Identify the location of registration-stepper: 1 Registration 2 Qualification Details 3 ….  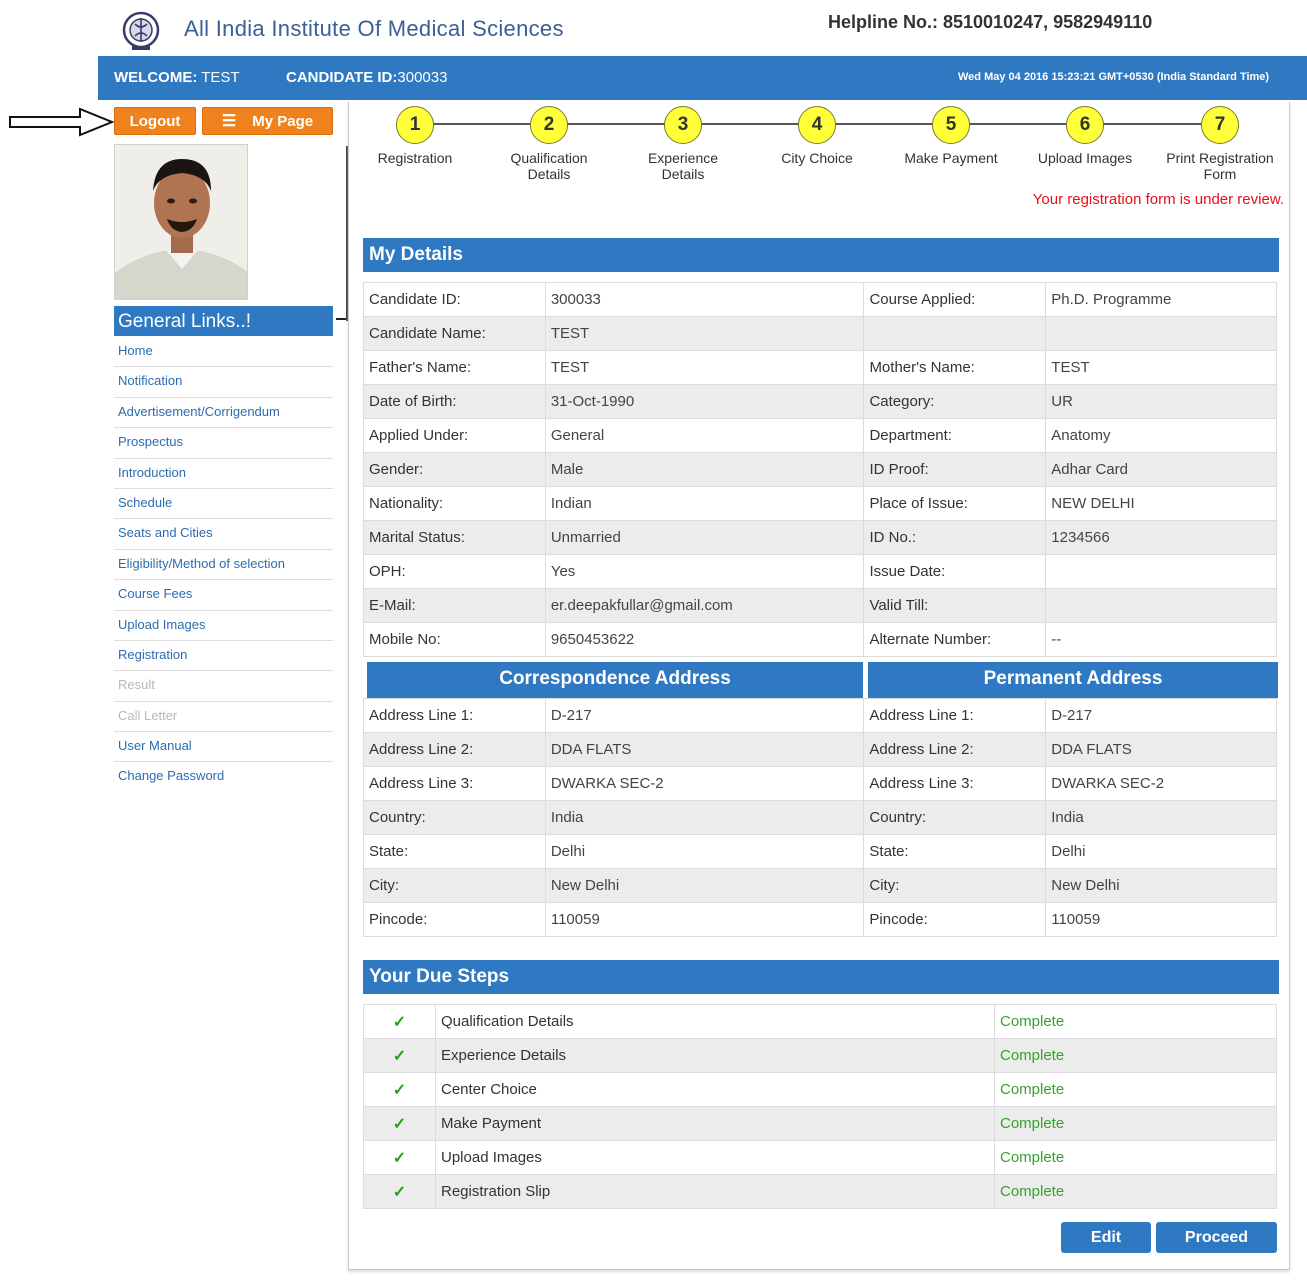
(819, 145).